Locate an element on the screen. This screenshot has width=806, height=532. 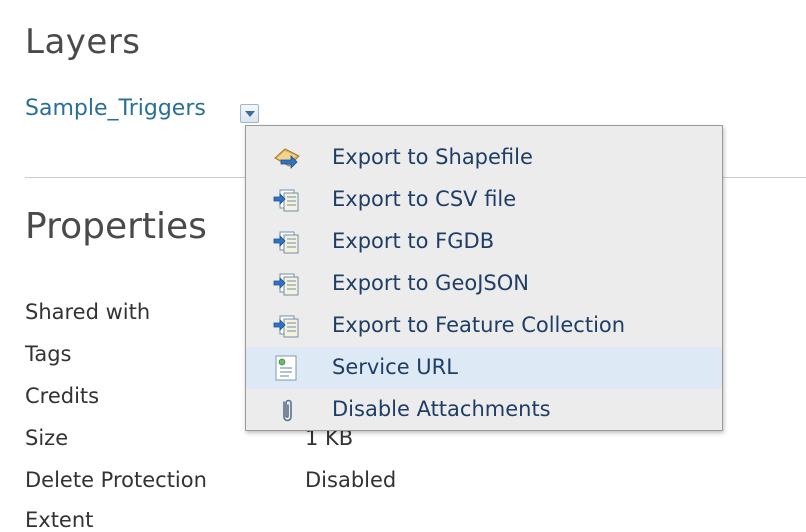
property-value: Disabled is located at coordinates (351, 480).